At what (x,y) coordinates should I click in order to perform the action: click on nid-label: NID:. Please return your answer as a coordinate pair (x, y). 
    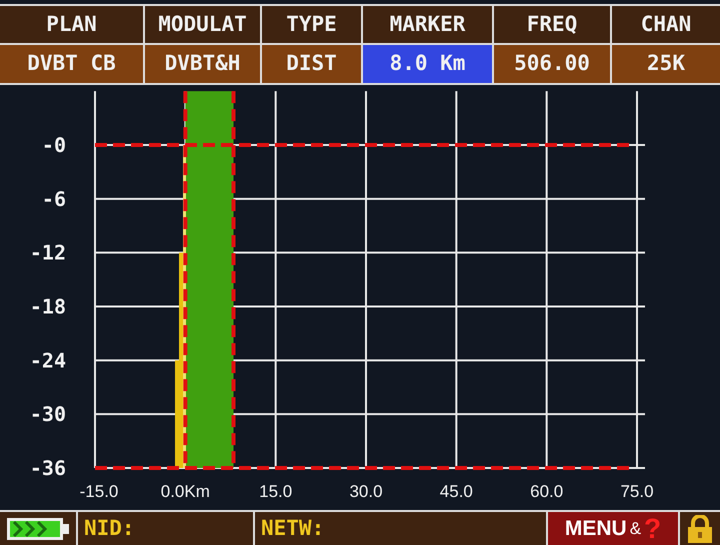
    Looking at the image, I should click on (109, 528).